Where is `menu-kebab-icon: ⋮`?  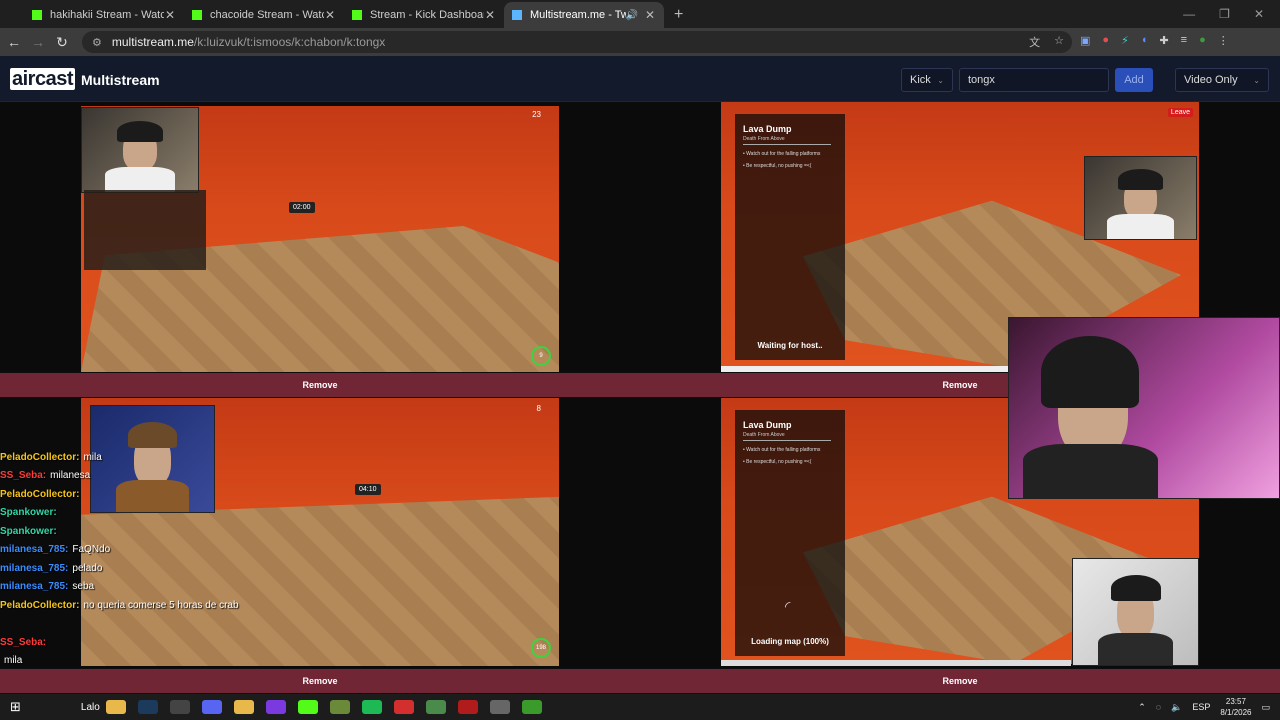 menu-kebab-icon: ⋮ is located at coordinates (1223, 40).